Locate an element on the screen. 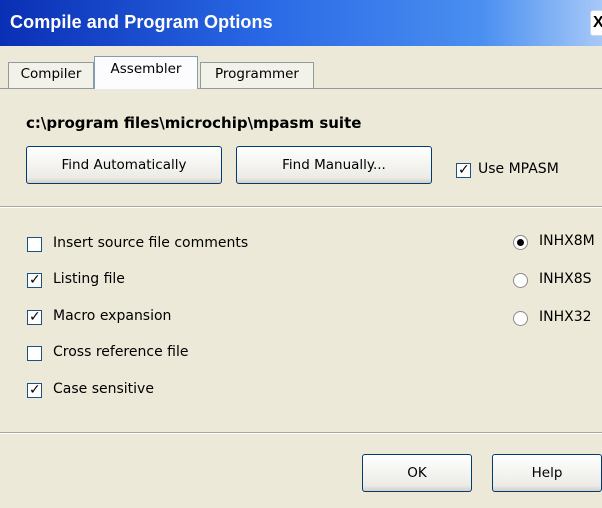  inhx8s-radio is located at coordinates (520, 280).